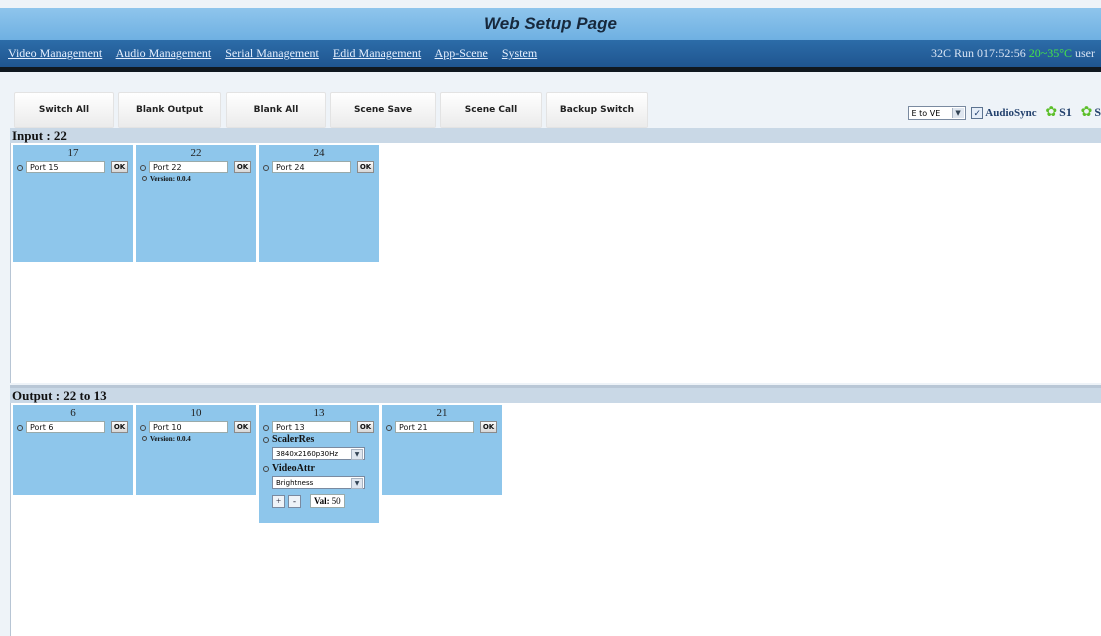 The image size is (1101, 636). I want to click on video-attr-value: Brightness, so click(295, 483).